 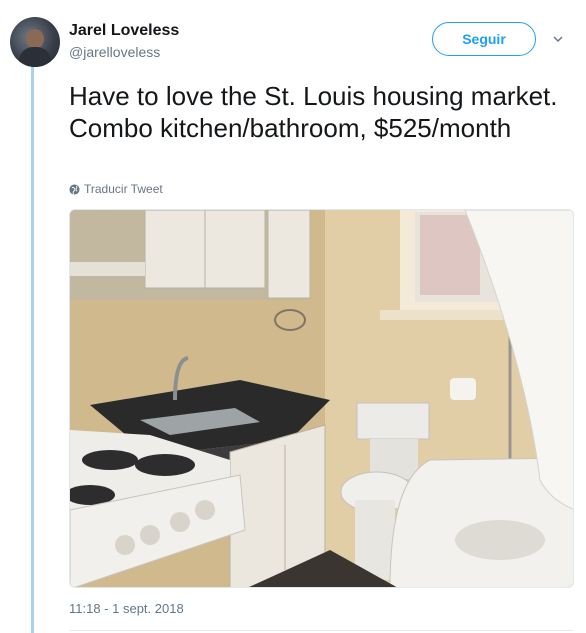 I want to click on avatar, so click(x=35, y=42).